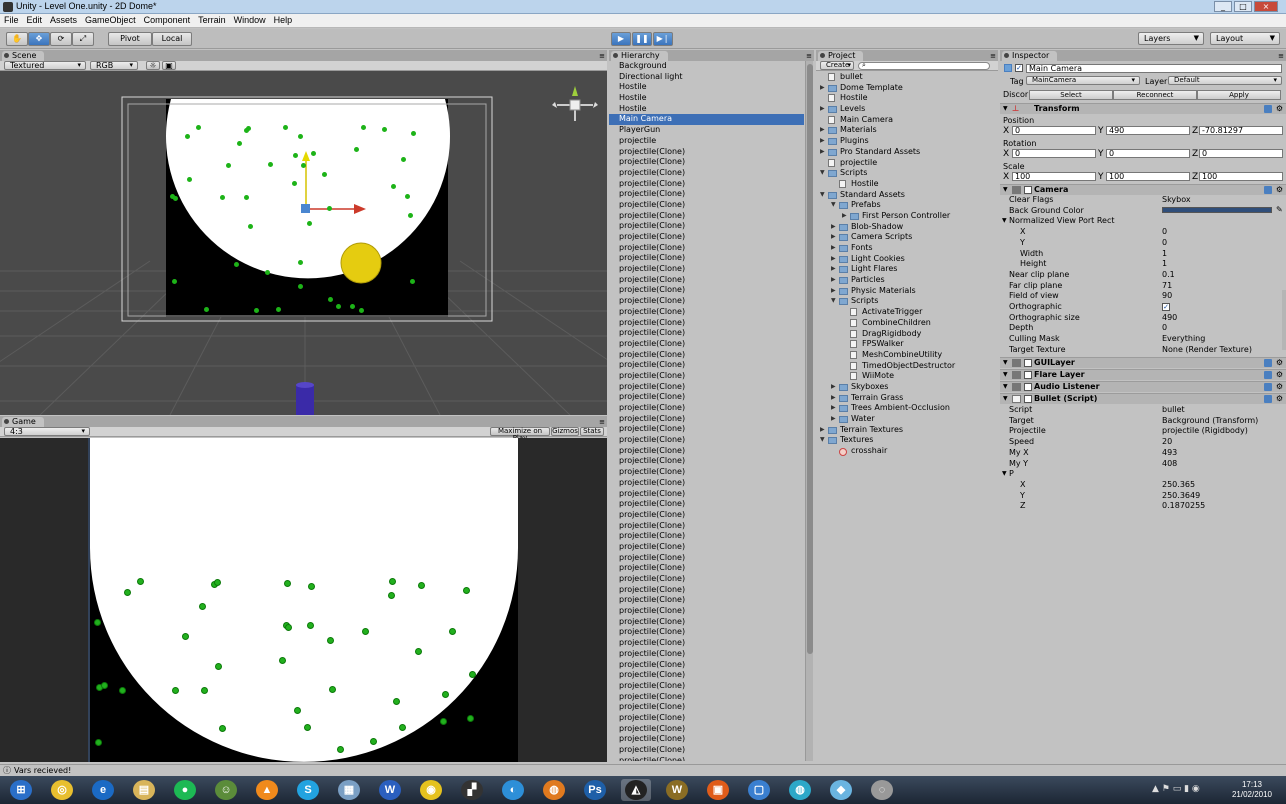 The image size is (1286, 804). What do you see at coordinates (169, 65) in the screenshot?
I see `scene-overlay-toggle: ▣` at bounding box center [169, 65].